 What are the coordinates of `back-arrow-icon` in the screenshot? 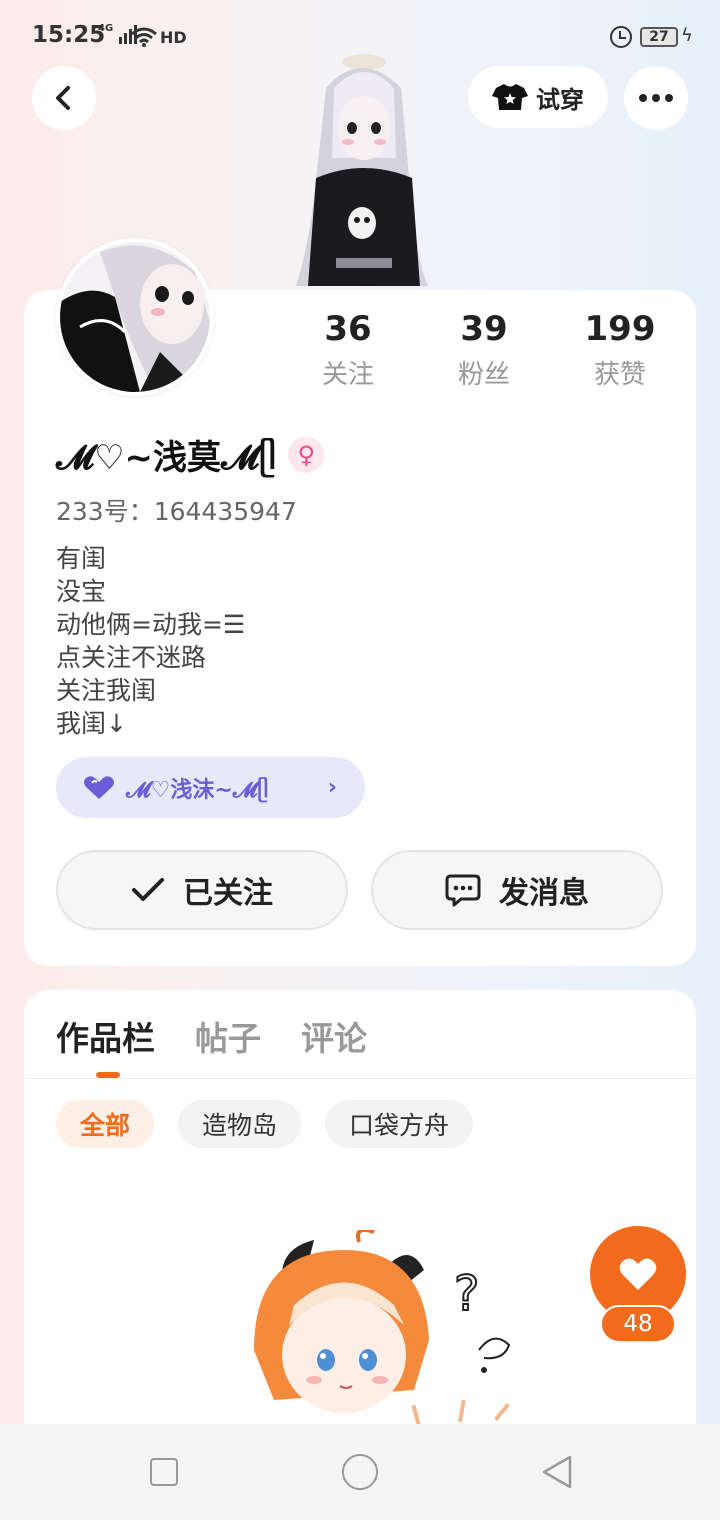 It's located at (63, 98).